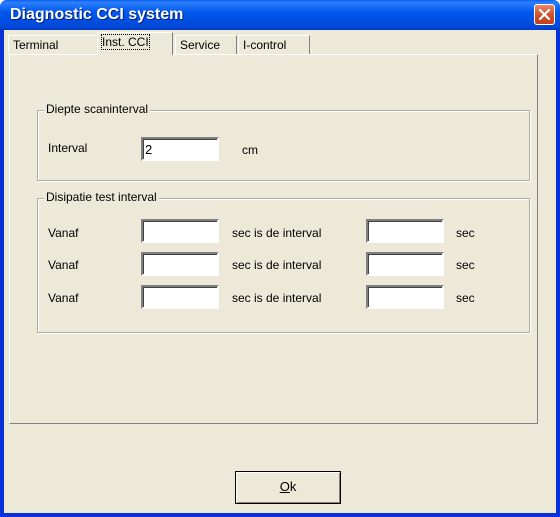  Describe the element at coordinates (465, 265) in the screenshot. I see `row-2-unit: sec` at that location.